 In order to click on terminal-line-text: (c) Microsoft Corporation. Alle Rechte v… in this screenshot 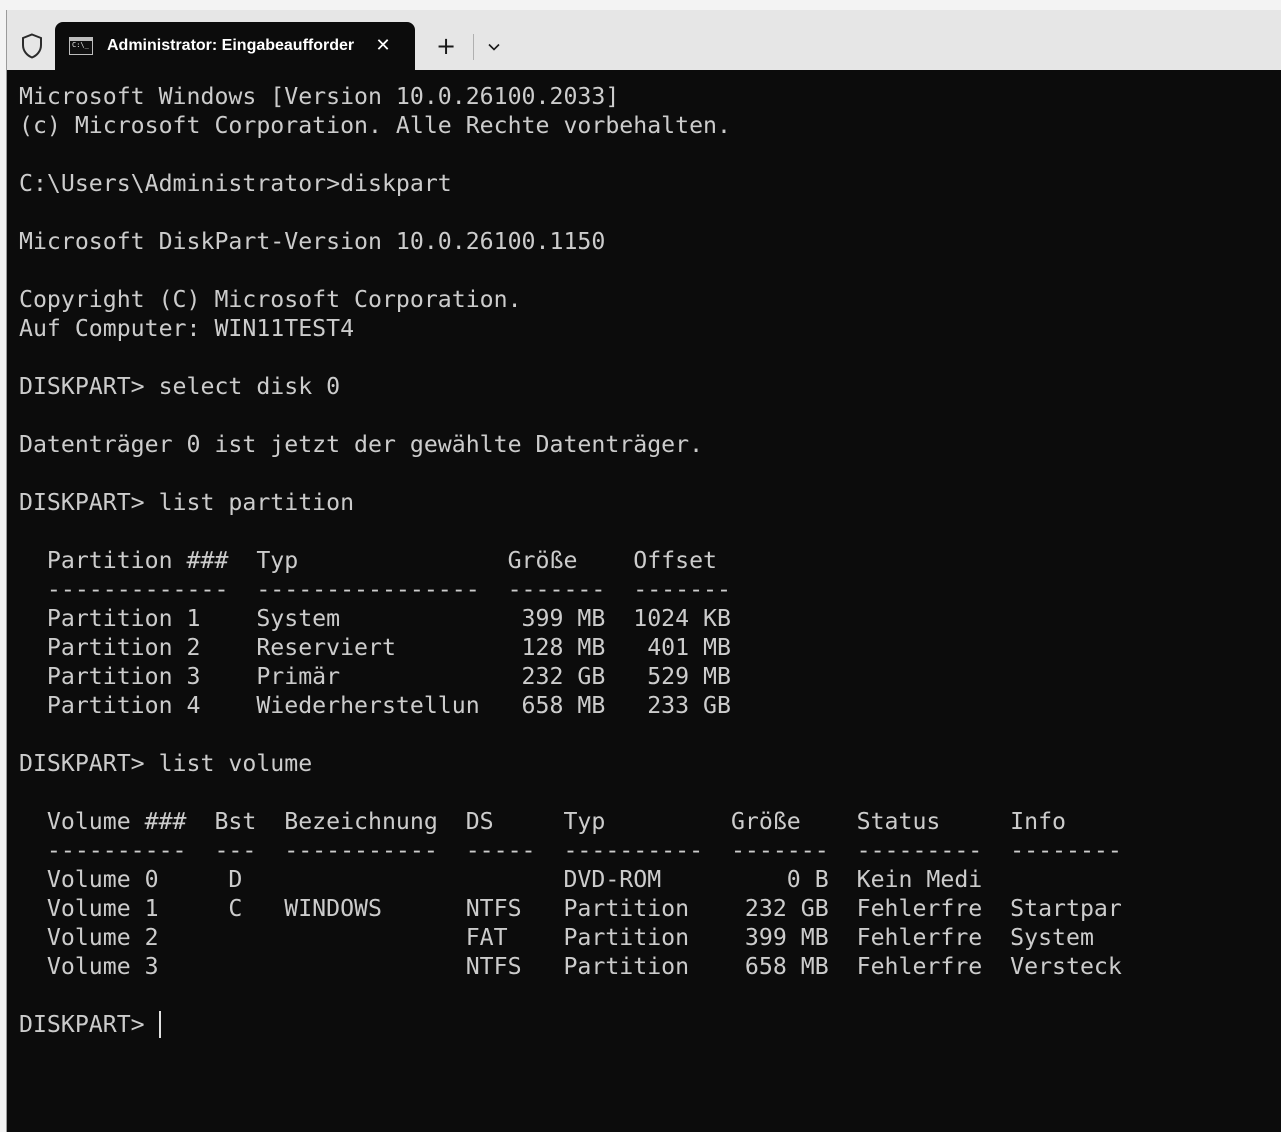, I will do `click(375, 125)`.